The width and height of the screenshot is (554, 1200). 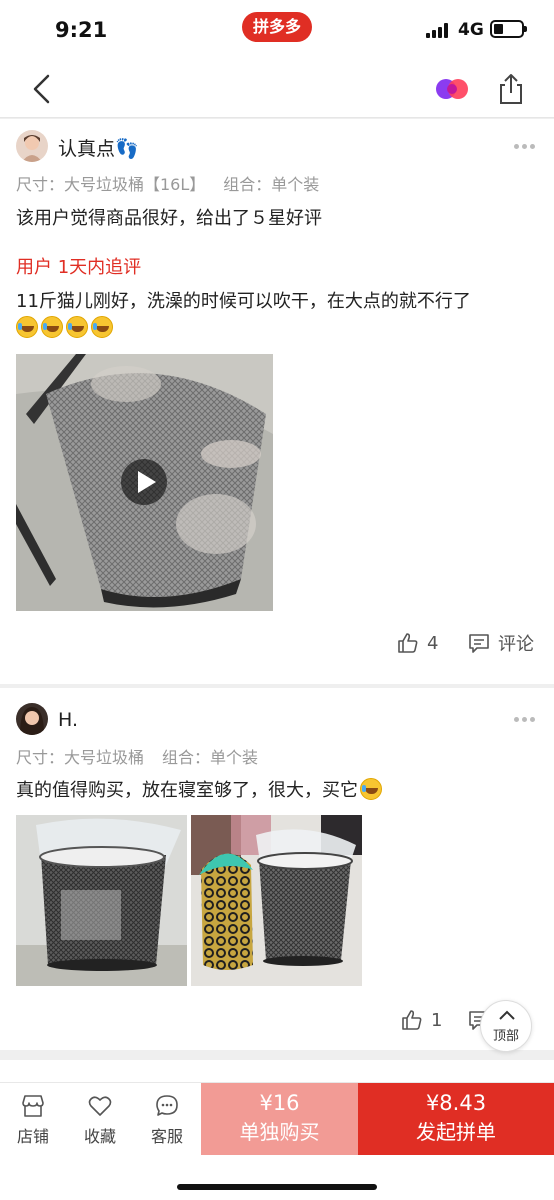 I want to click on spec-size: 尺寸：大号垃圾桶, so click(x=80, y=757).